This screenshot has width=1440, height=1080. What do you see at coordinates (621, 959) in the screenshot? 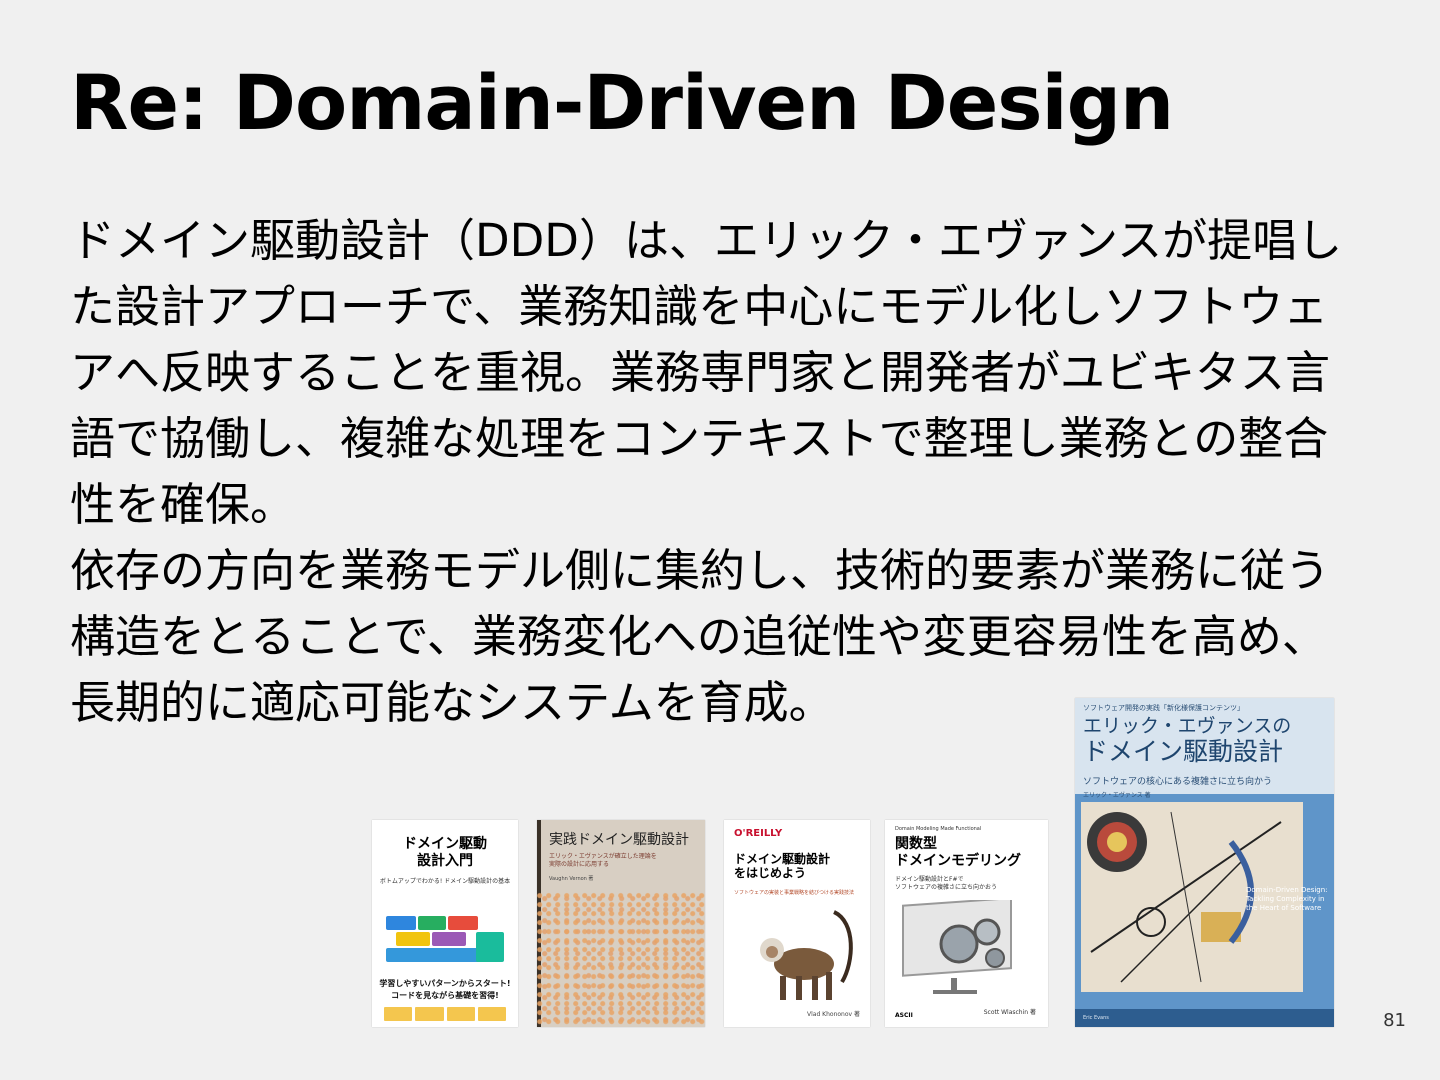
I see `cover-pattern` at bounding box center [621, 959].